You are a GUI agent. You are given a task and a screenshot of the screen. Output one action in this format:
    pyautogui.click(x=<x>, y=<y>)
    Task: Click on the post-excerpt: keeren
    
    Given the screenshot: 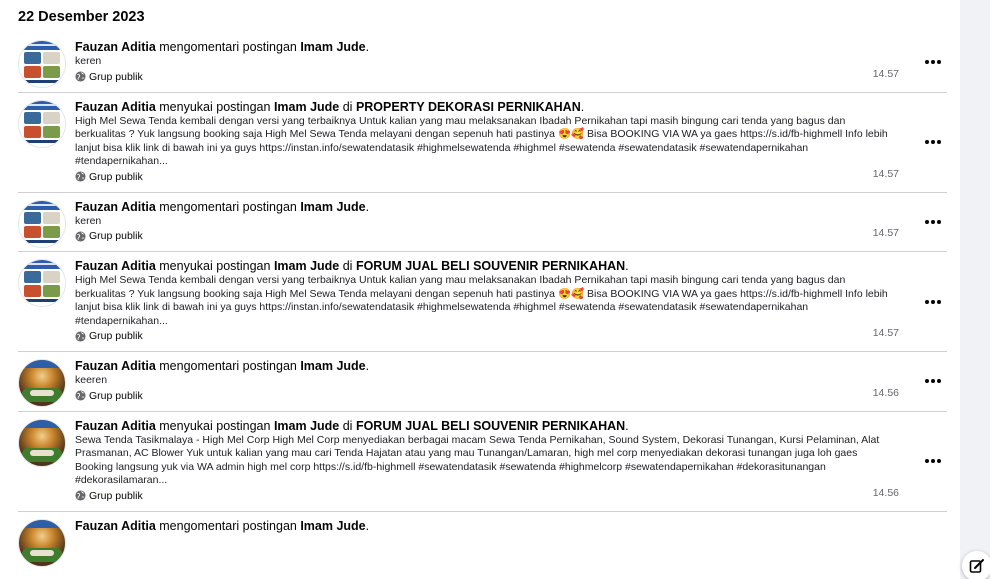 What is the action you would take?
    pyautogui.click(x=91, y=380)
    